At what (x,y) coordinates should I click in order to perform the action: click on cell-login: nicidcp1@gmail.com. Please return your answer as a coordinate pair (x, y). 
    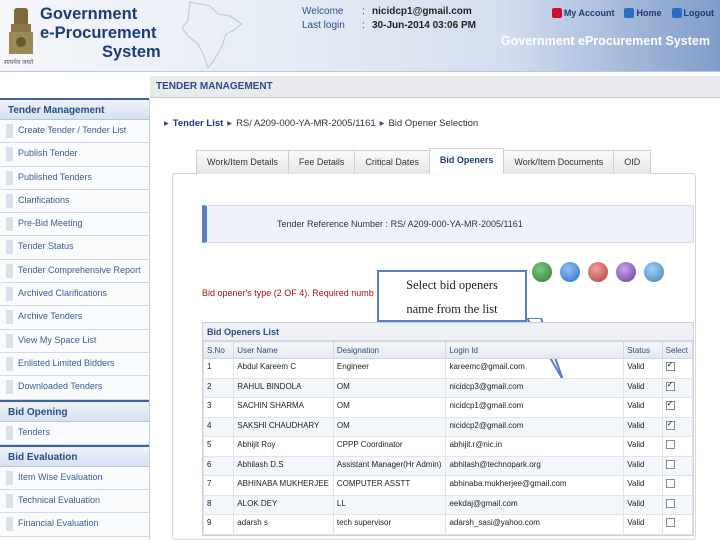
    Looking at the image, I should click on (535, 407).